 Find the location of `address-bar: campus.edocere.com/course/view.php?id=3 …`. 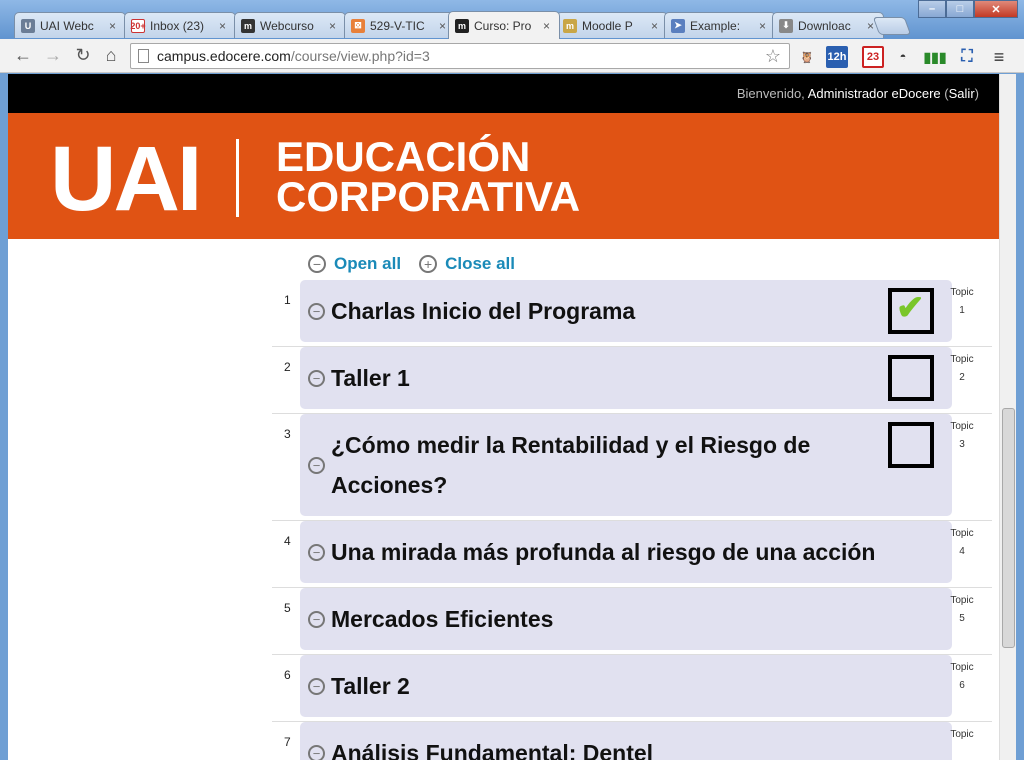

address-bar: campus.edocere.com/course/view.php?id=3 … is located at coordinates (460, 56).